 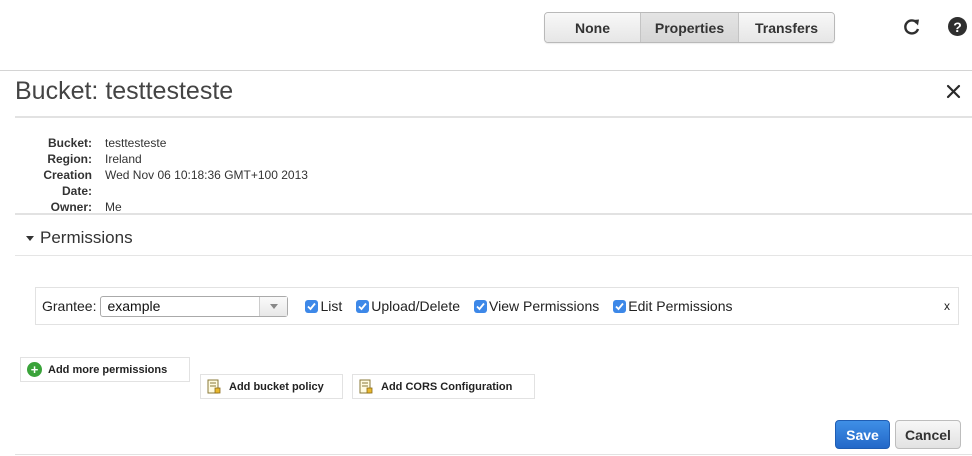 I want to click on toolbar-divider, so click(x=486, y=70).